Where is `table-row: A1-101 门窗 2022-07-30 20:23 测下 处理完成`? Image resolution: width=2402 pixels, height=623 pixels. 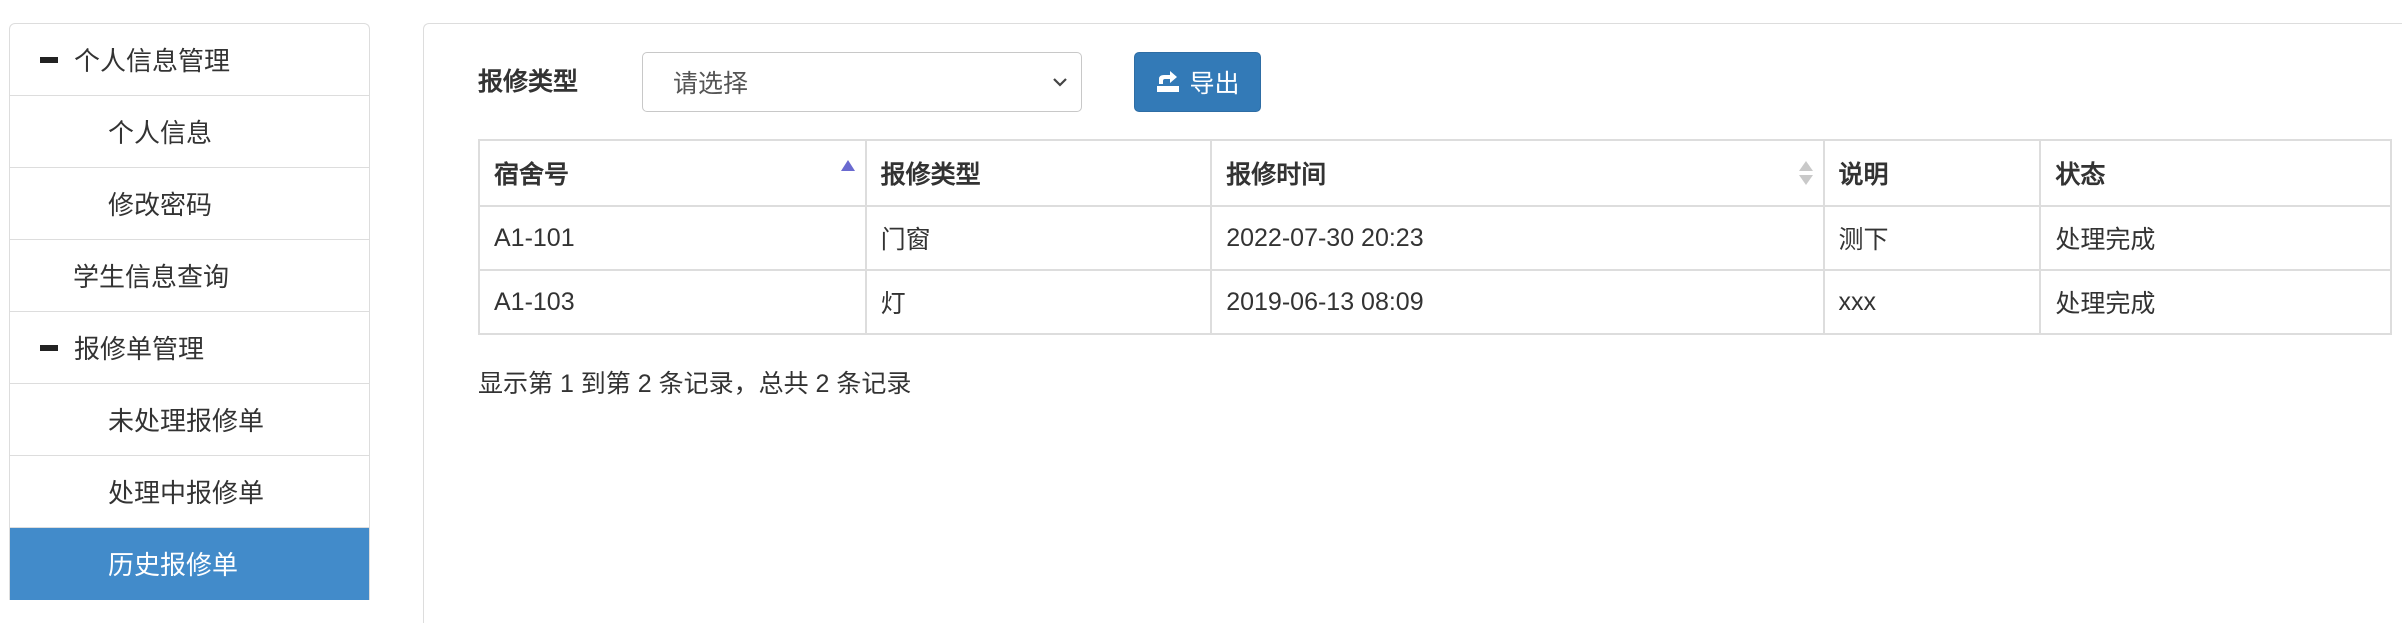 table-row: A1-101 门窗 2022-07-30 20:23 测下 处理完成 is located at coordinates (1435, 238).